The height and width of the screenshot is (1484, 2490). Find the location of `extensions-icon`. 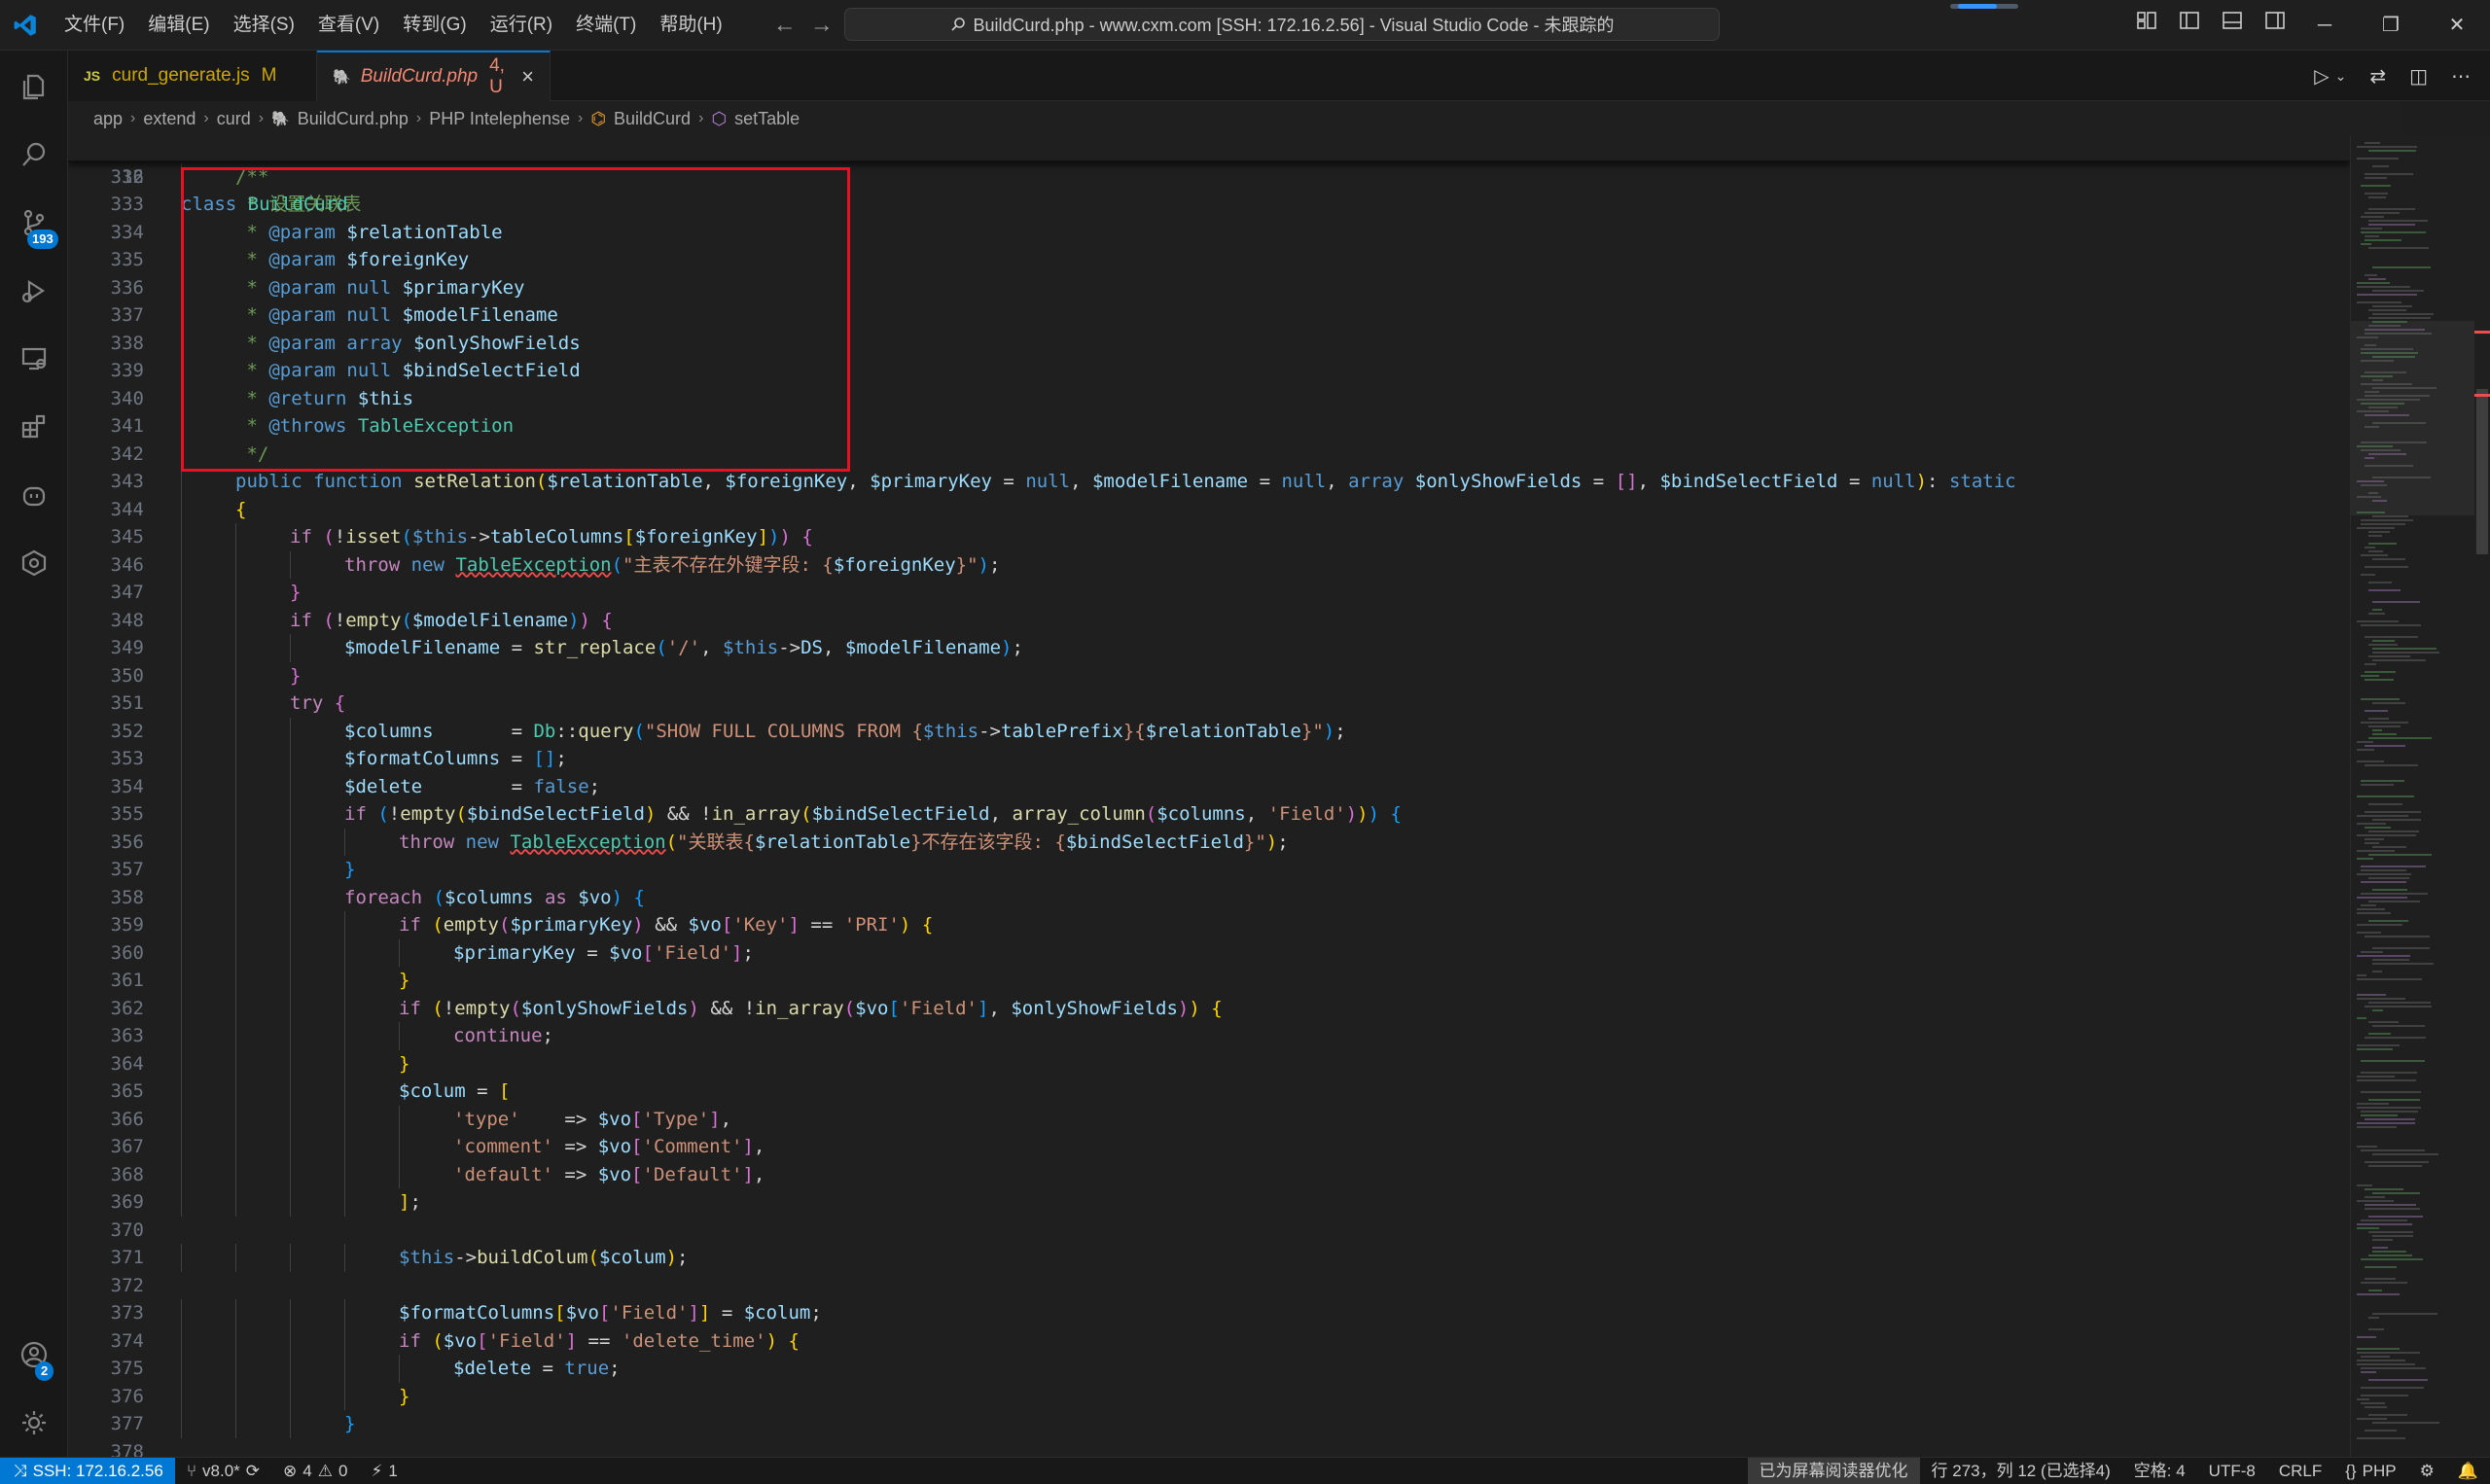

extensions-icon is located at coordinates (34, 427).